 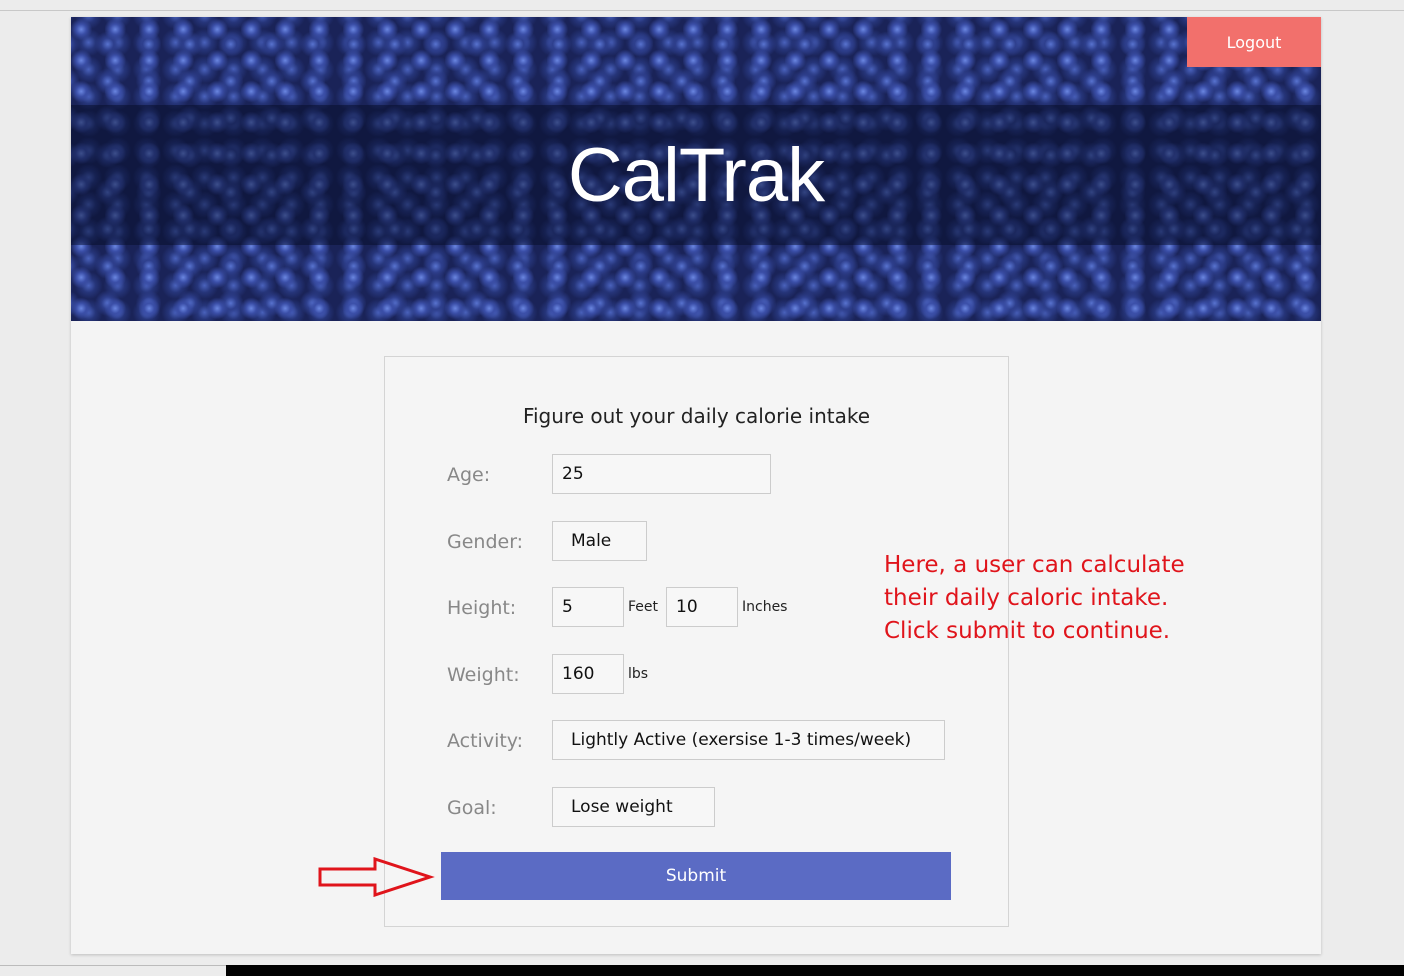 I want to click on age-label: Age:, so click(x=469, y=475).